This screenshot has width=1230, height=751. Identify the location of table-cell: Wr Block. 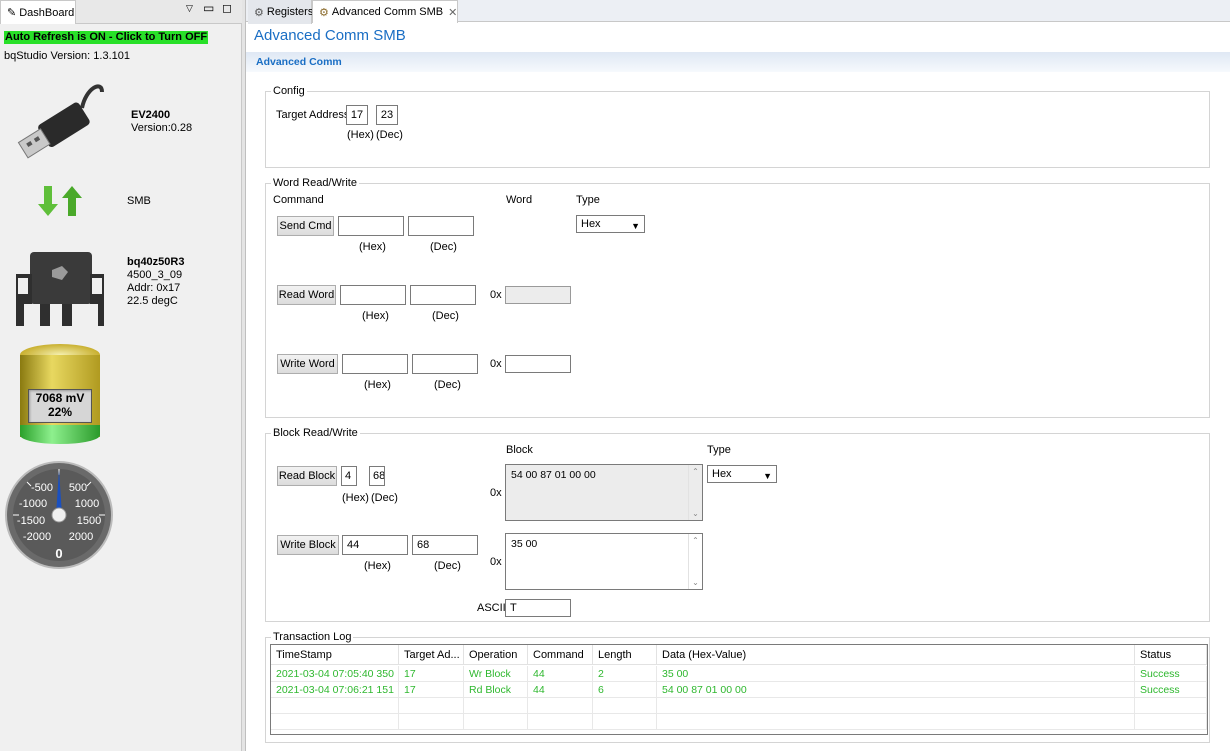
(496, 674).